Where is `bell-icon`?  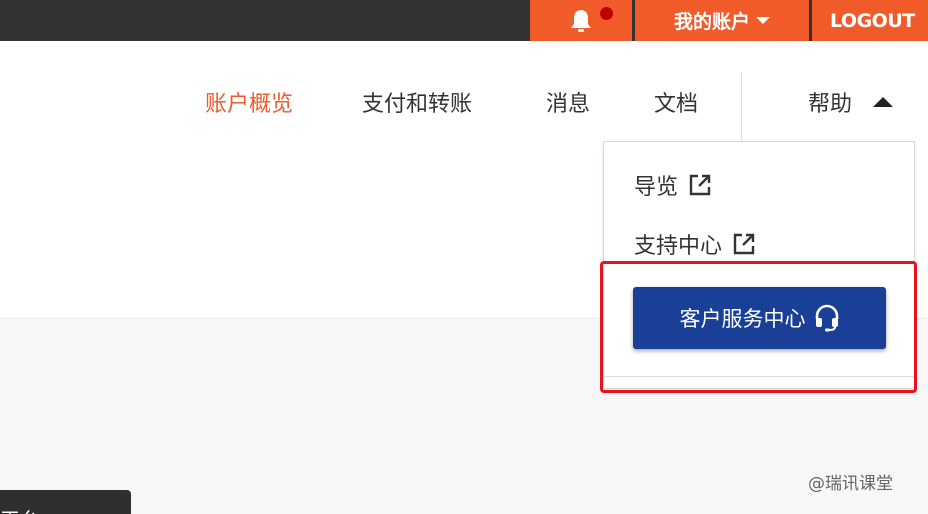 bell-icon is located at coordinates (581, 21).